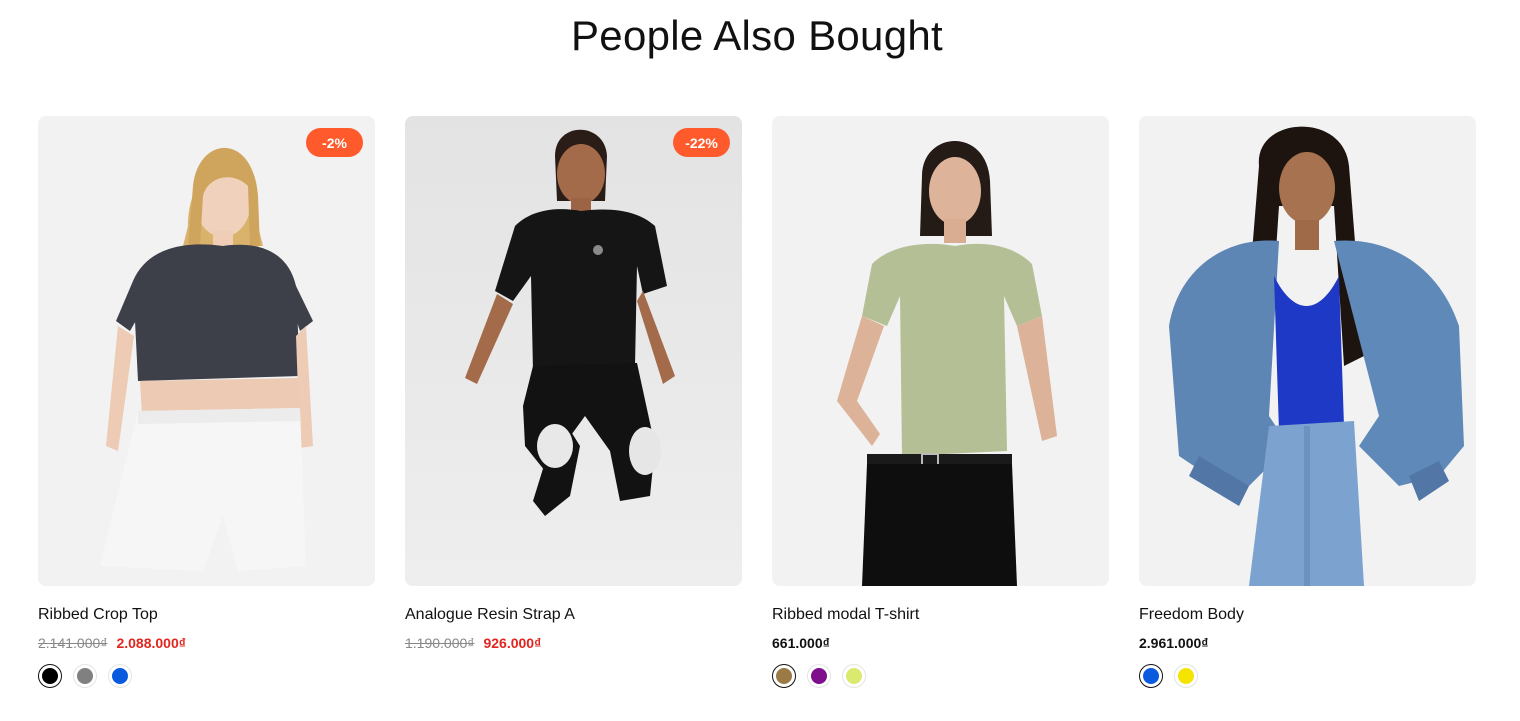  Describe the element at coordinates (512, 643) in the screenshot. I see `sale-price: 926.000₫` at that location.